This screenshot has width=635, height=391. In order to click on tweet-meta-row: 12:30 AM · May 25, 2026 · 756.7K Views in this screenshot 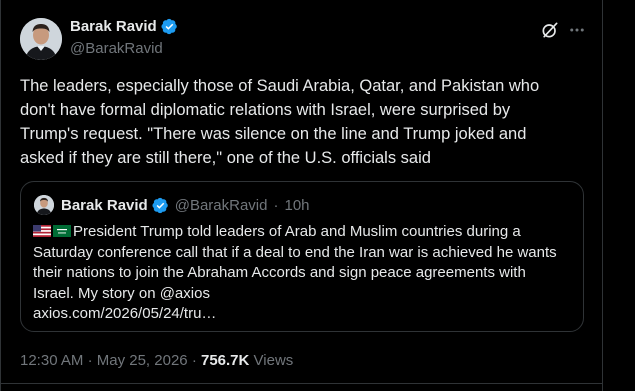, I will do `click(156, 360)`.